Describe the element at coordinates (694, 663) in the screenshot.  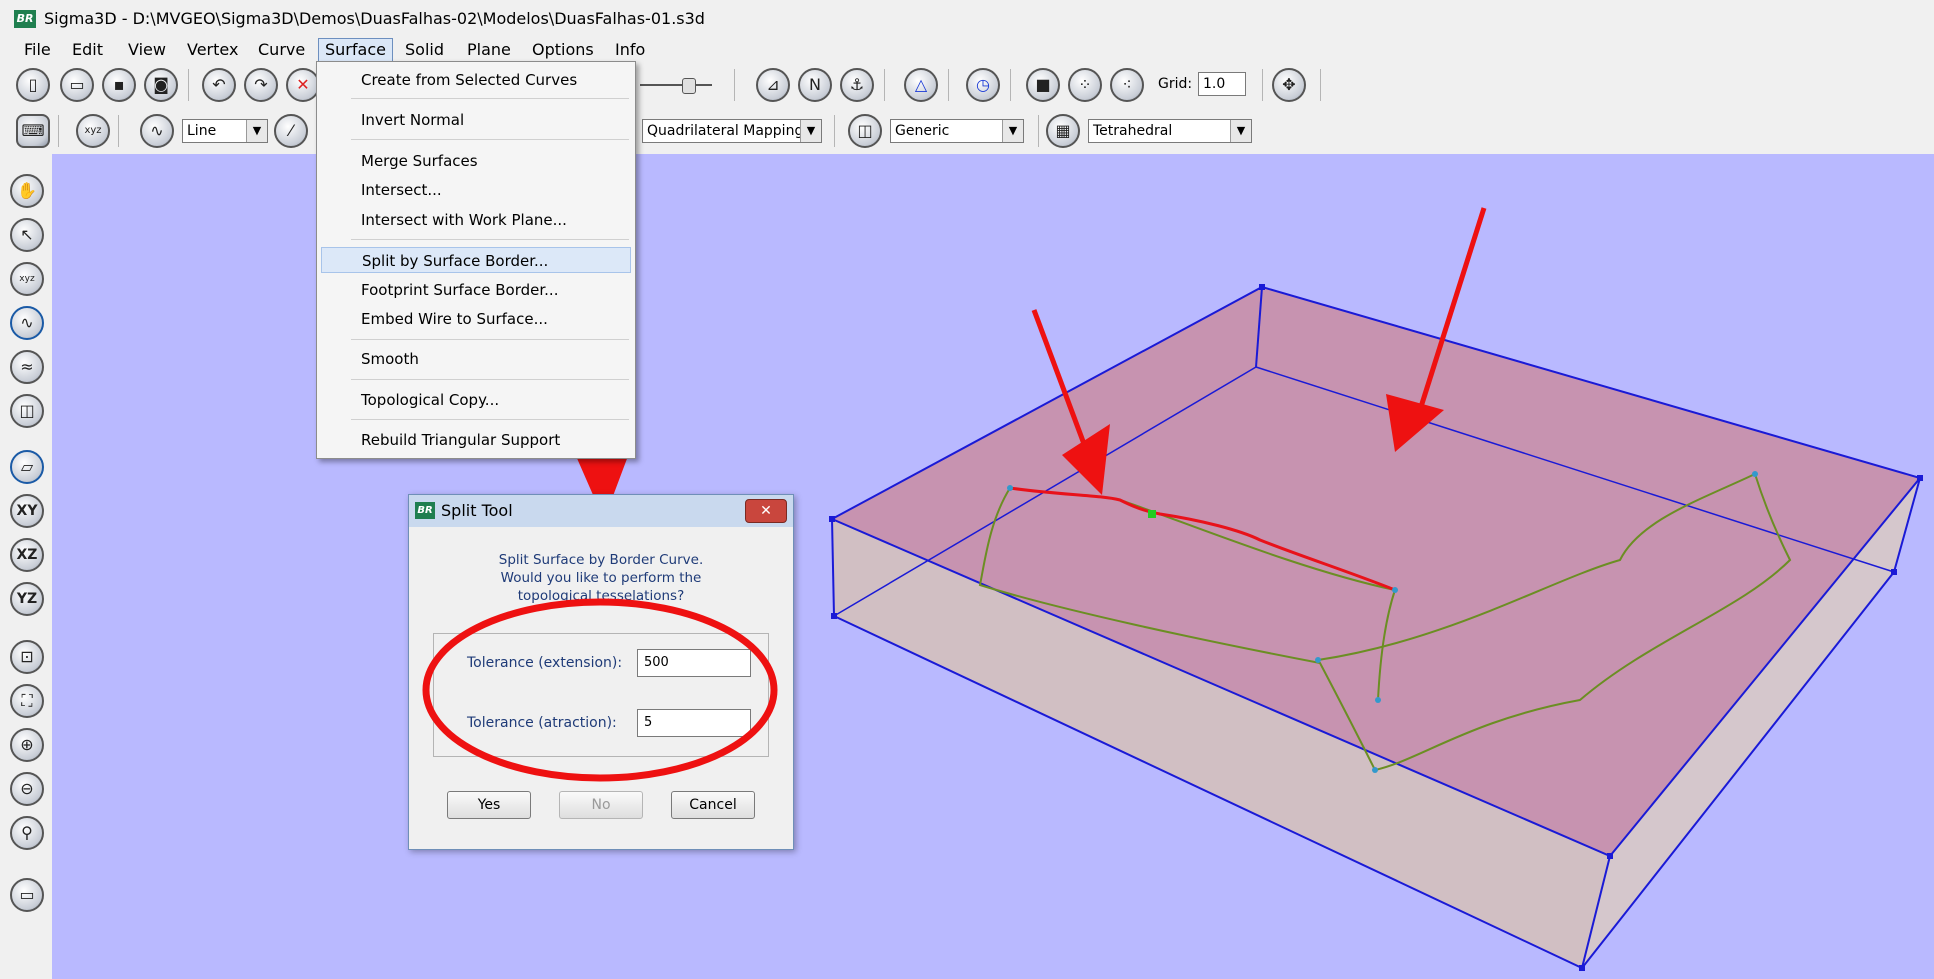
I see `tolerance-extension-input: 500` at that location.